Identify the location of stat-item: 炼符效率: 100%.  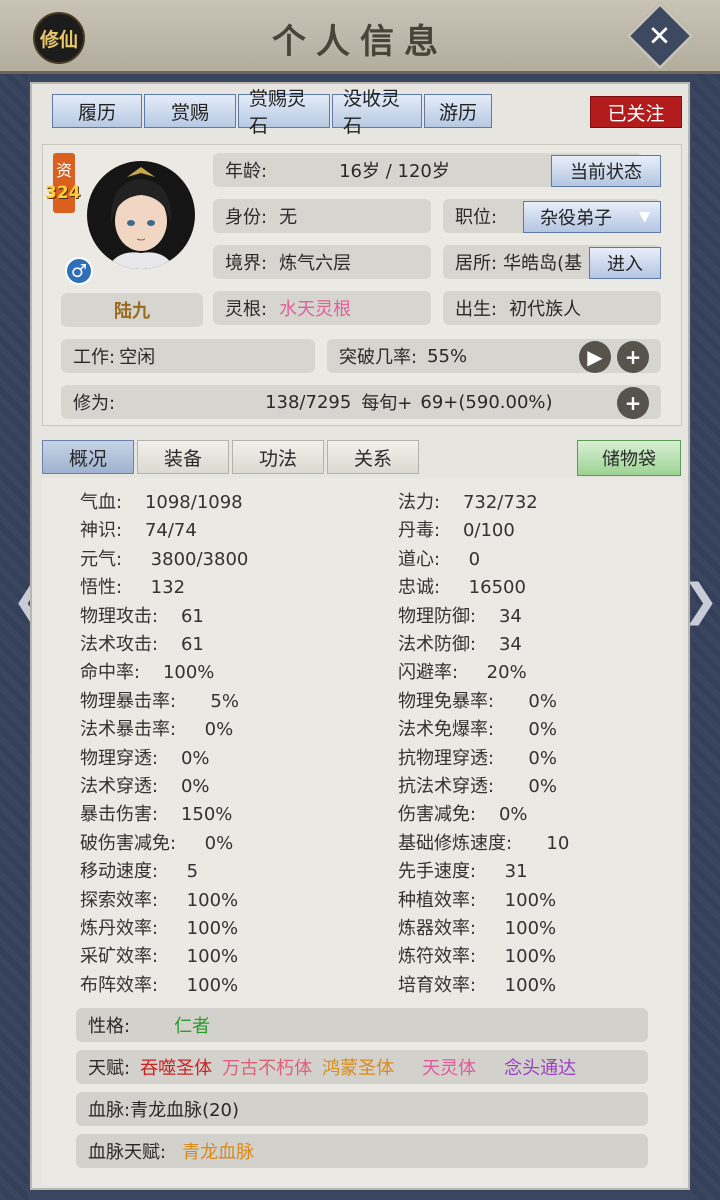
(477, 957).